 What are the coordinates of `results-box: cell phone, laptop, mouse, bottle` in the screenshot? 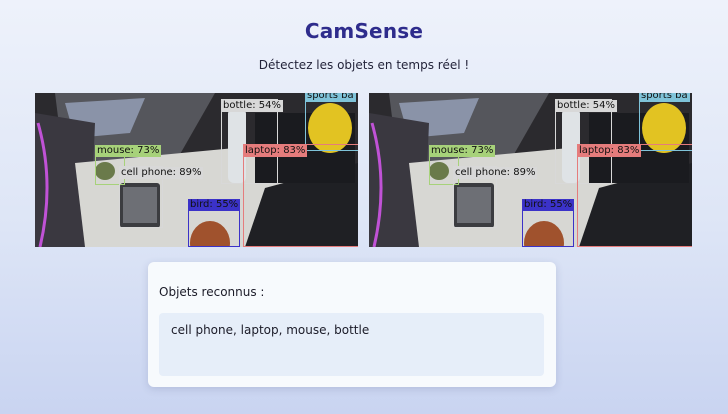 It's located at (351, 344).